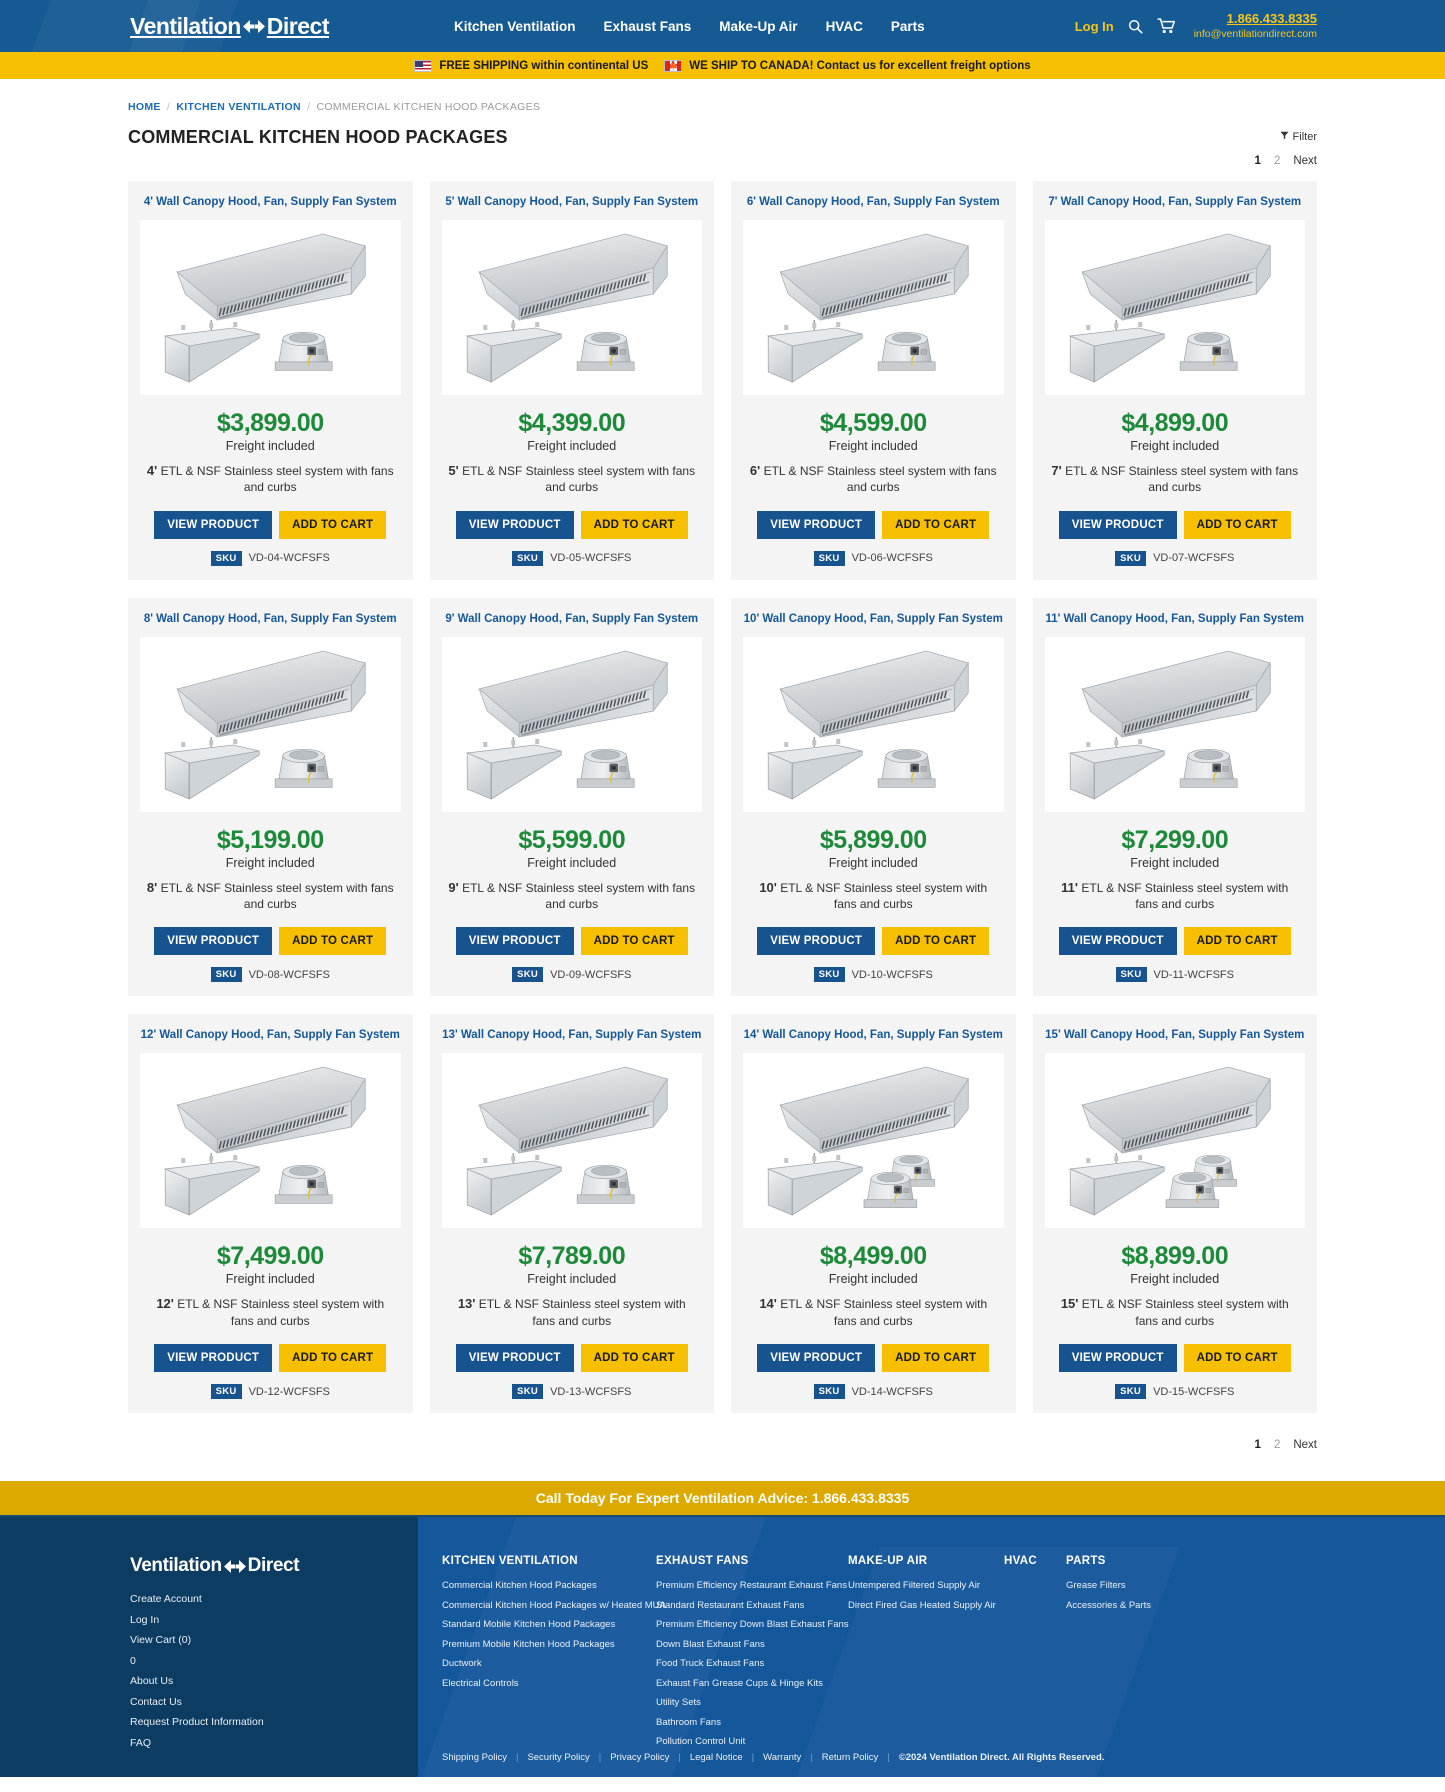  I want to click on legal-link: Warranty, so click(782, 1757).